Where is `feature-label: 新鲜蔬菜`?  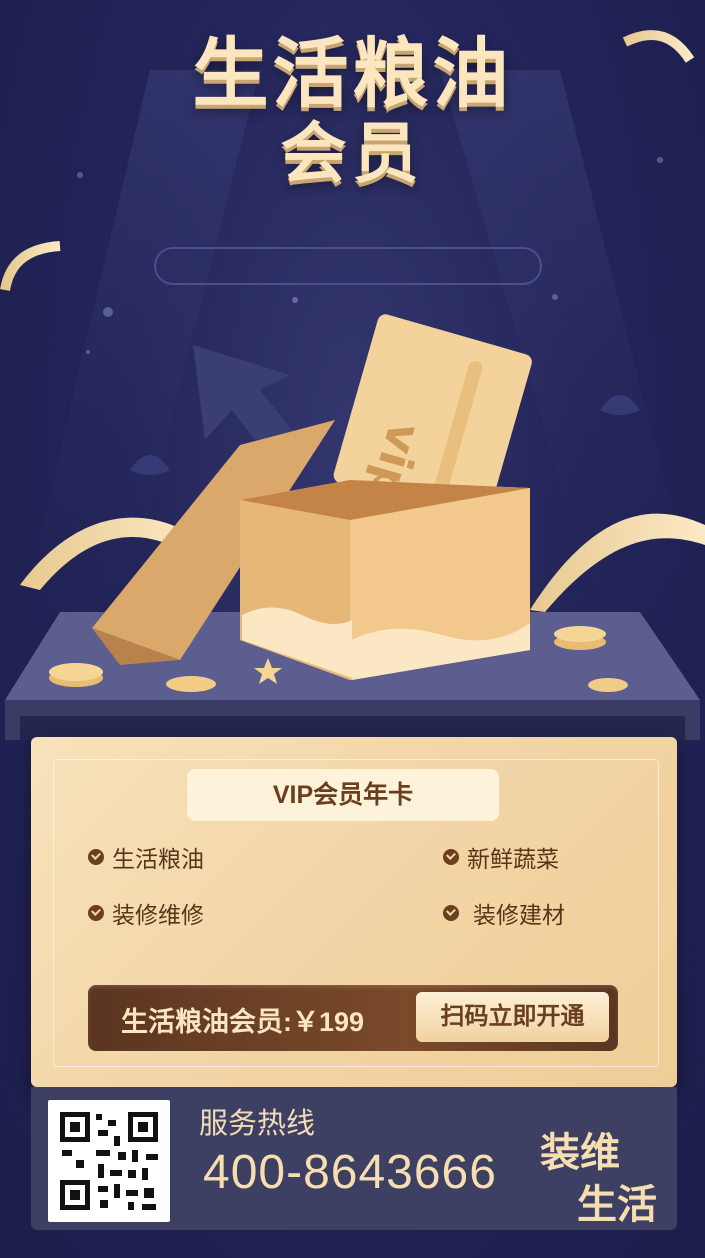
feature-label: 新鲜蔬菜 is located at coordinates (513, 859).